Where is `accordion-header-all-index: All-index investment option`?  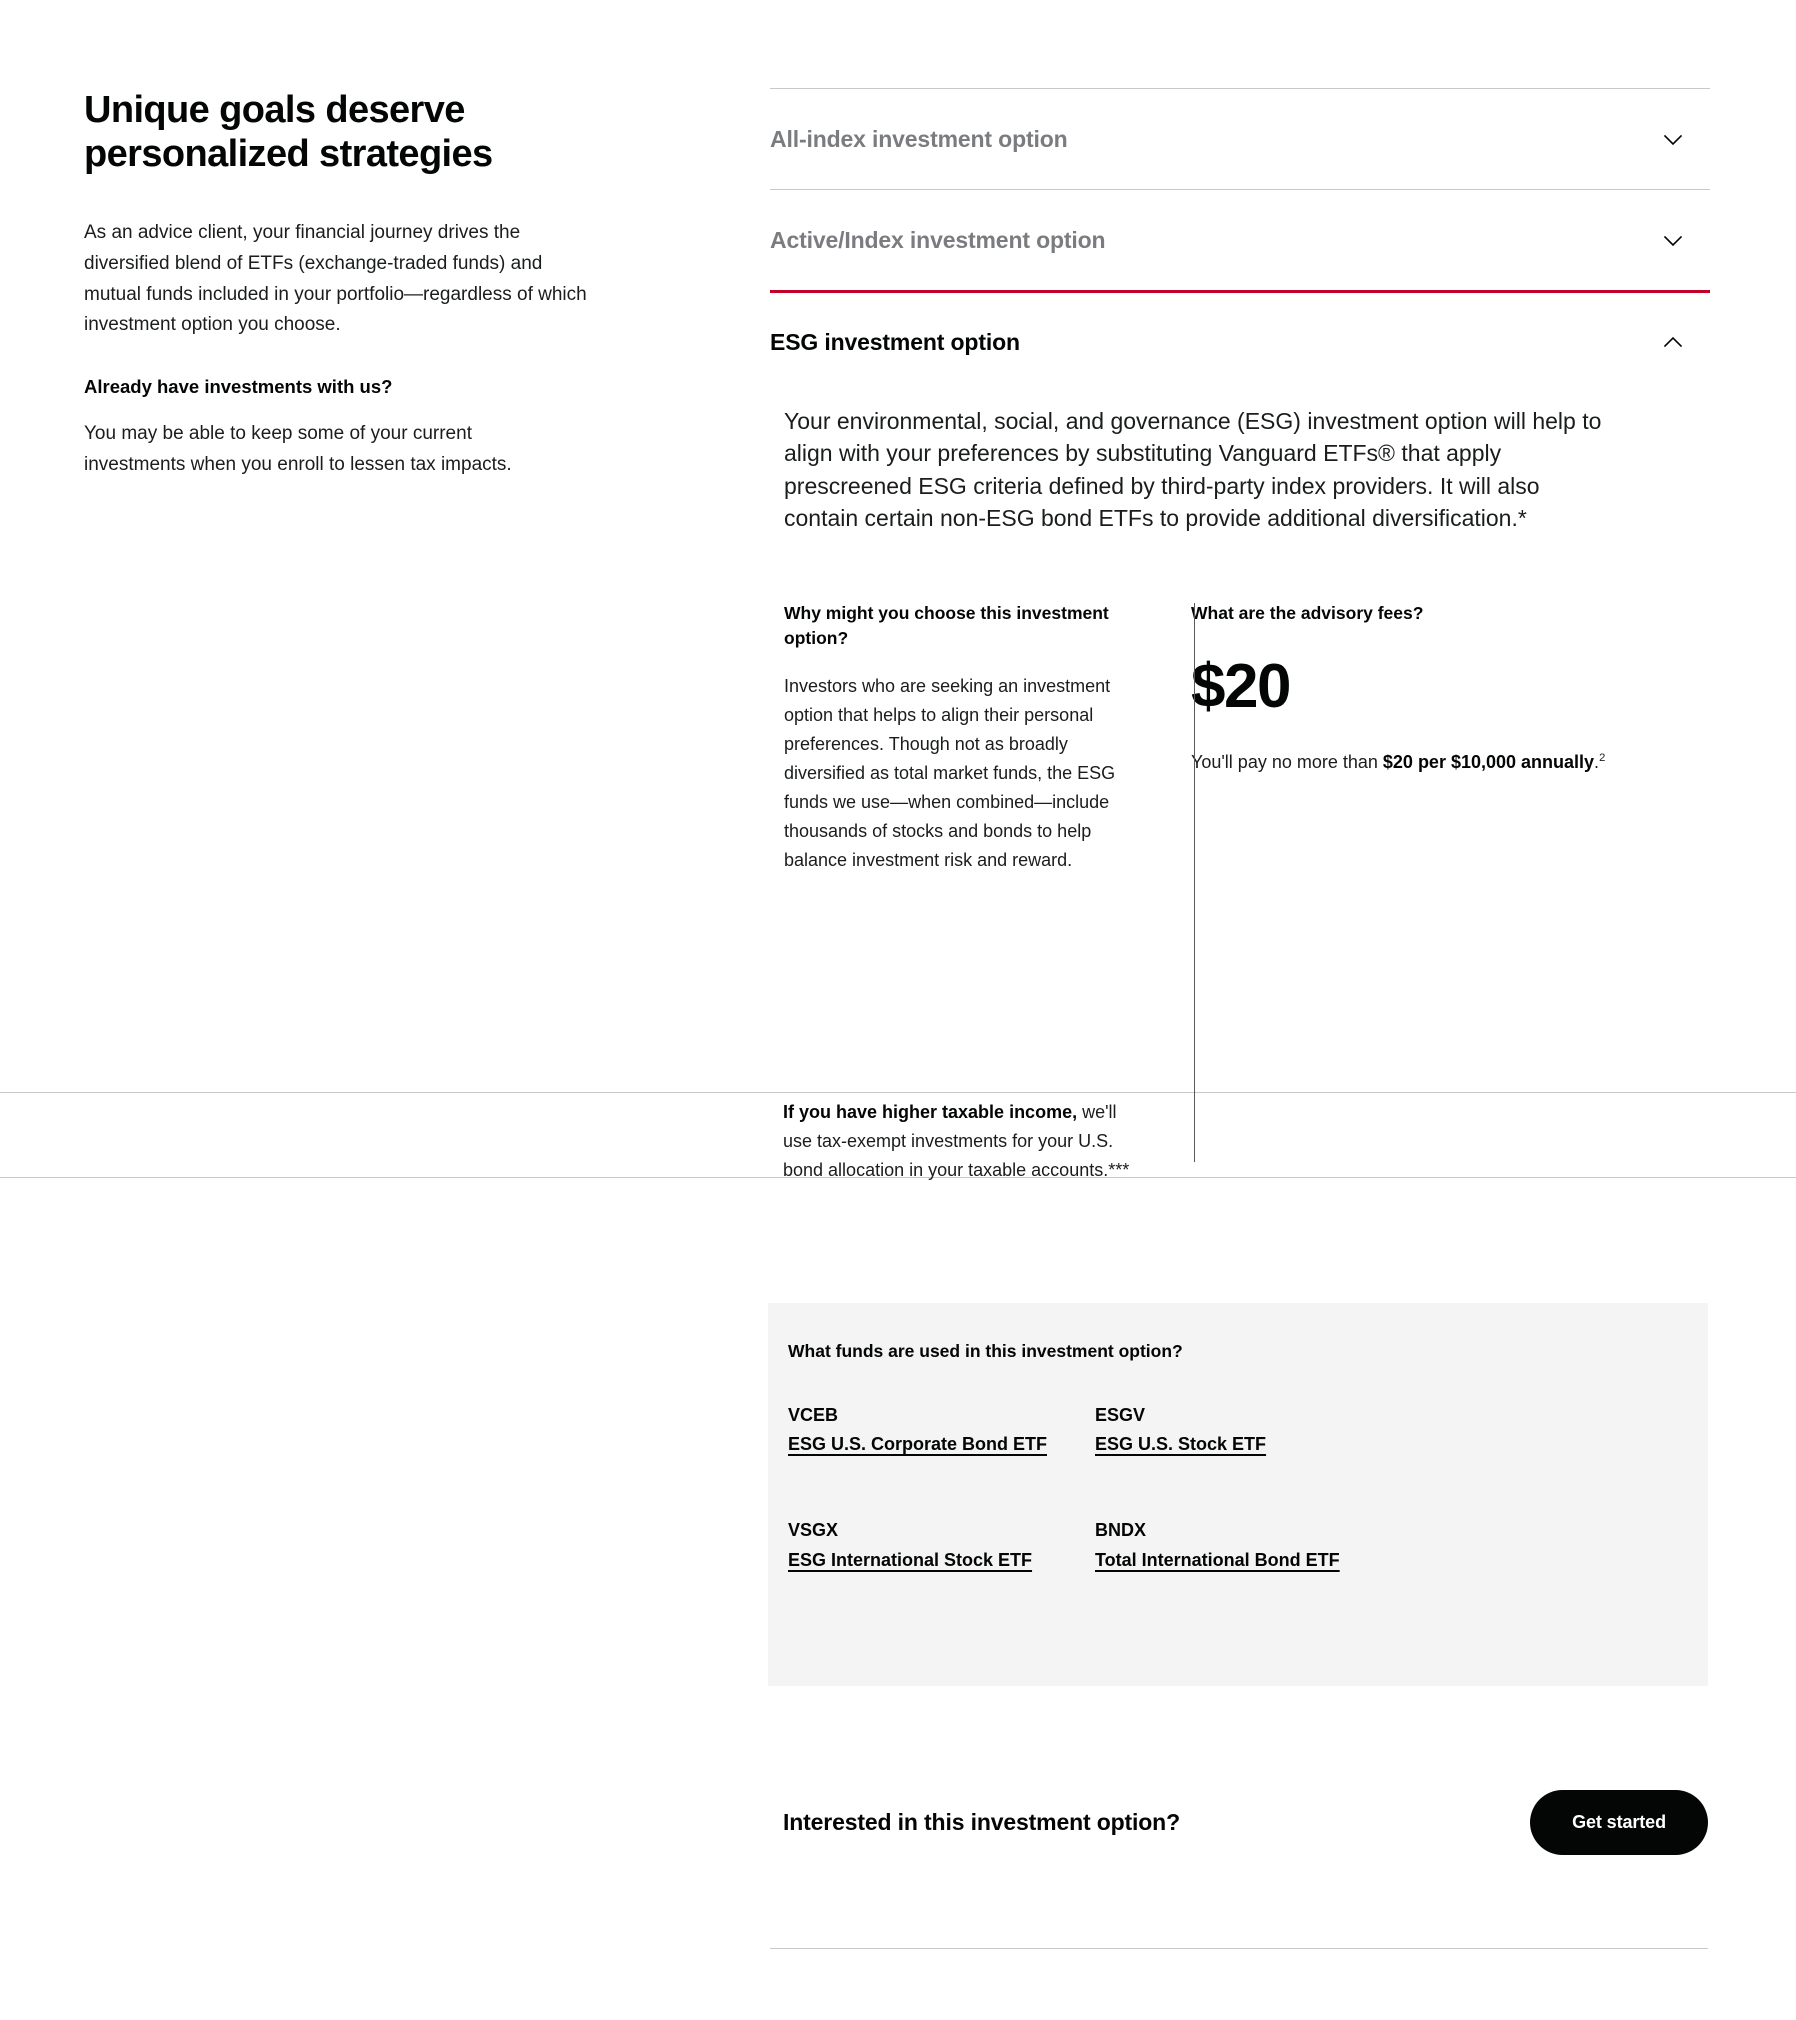
accordion-header-all-index: All-index investment option is located at coordinates (1240, 138).